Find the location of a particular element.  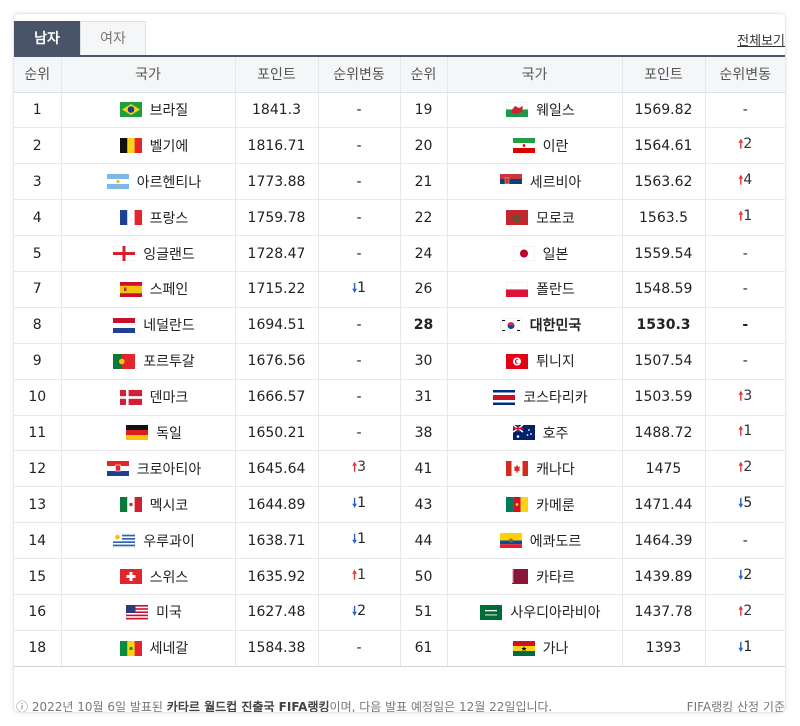

country-cell: 멕시코 is located at coordinates (148, 505).